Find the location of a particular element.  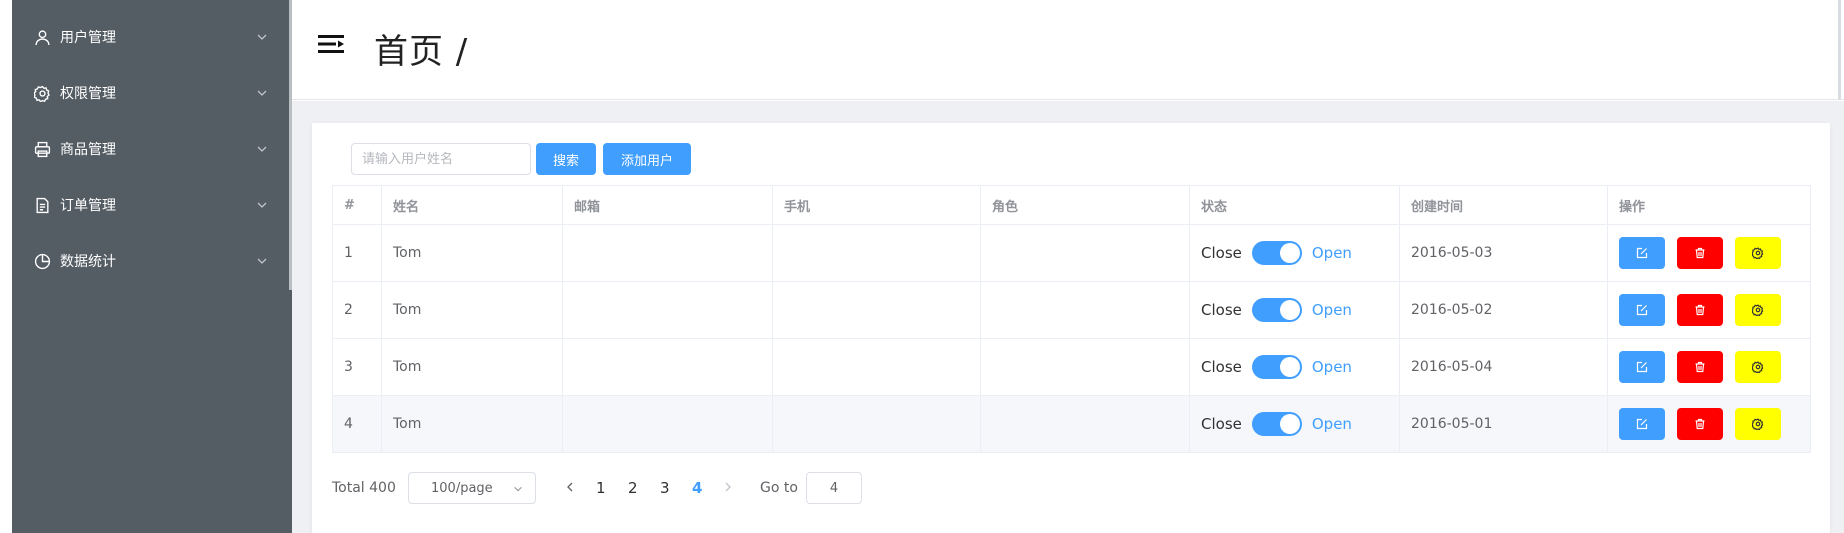

breadcrumb: 首页 / is located at coordinates (421, 52).